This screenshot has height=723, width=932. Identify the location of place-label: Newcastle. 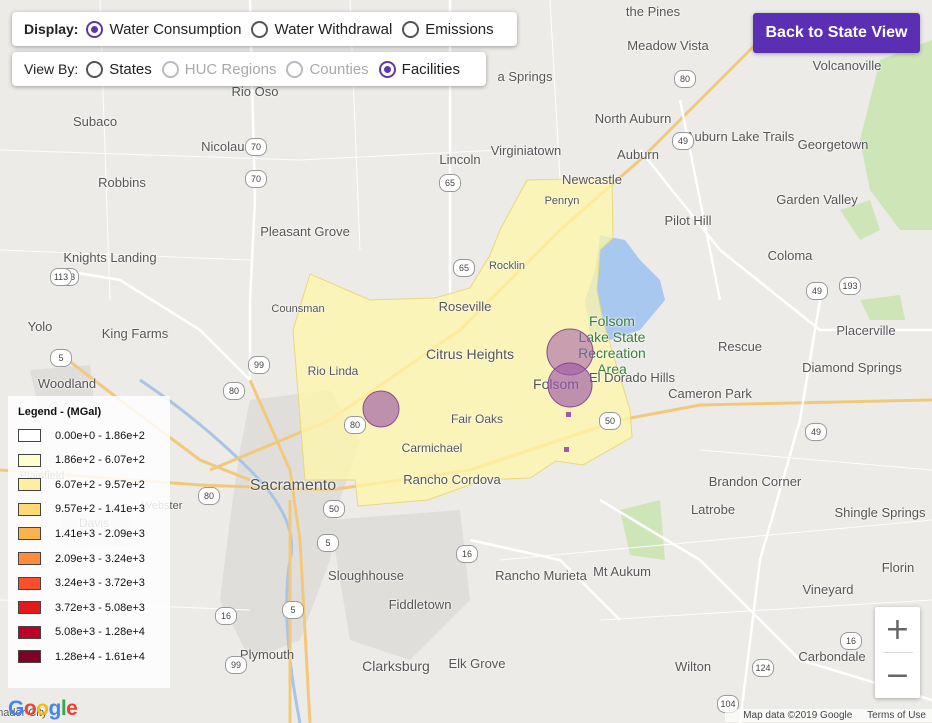
(592, 179).